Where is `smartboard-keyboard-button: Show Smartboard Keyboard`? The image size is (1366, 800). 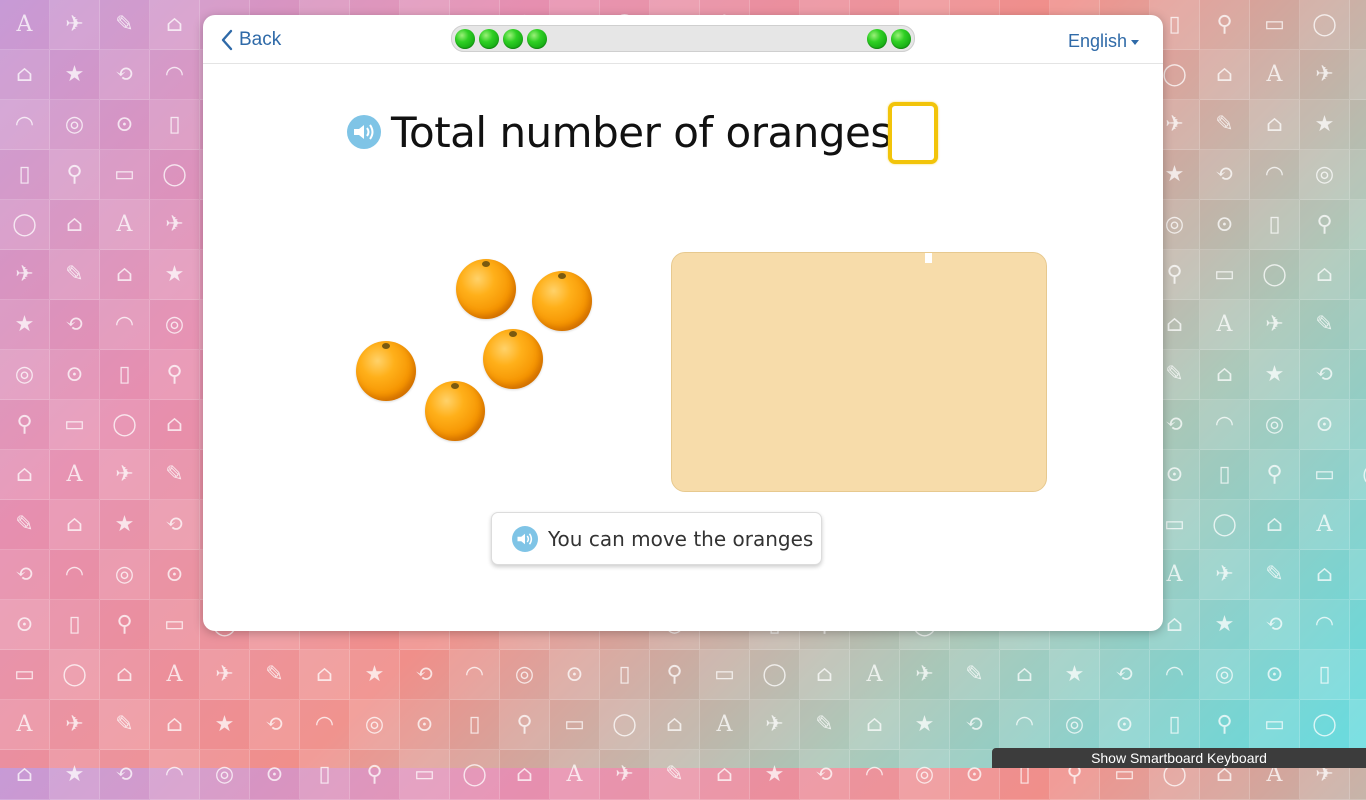
smartboard-keyboard-button: Show Smartboard Keyboard is located at coordinates (1179, 758).